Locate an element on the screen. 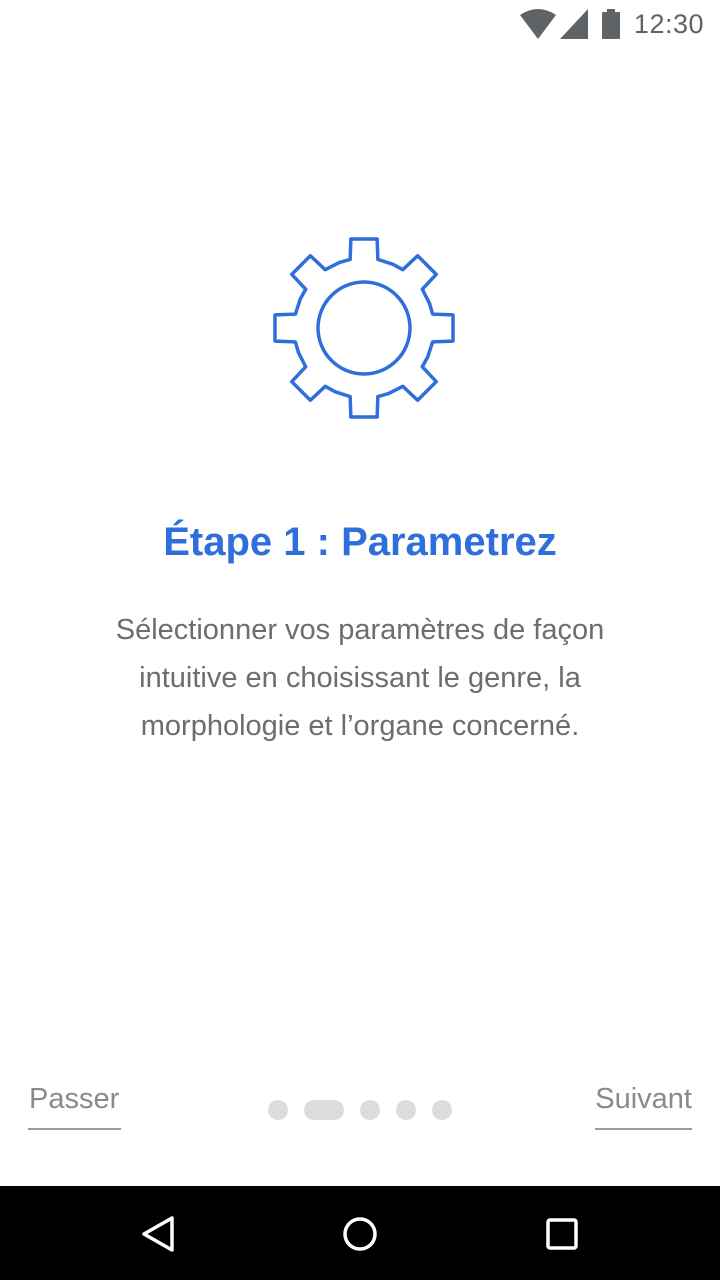  home-icon is located at coordinates (360, 1234).